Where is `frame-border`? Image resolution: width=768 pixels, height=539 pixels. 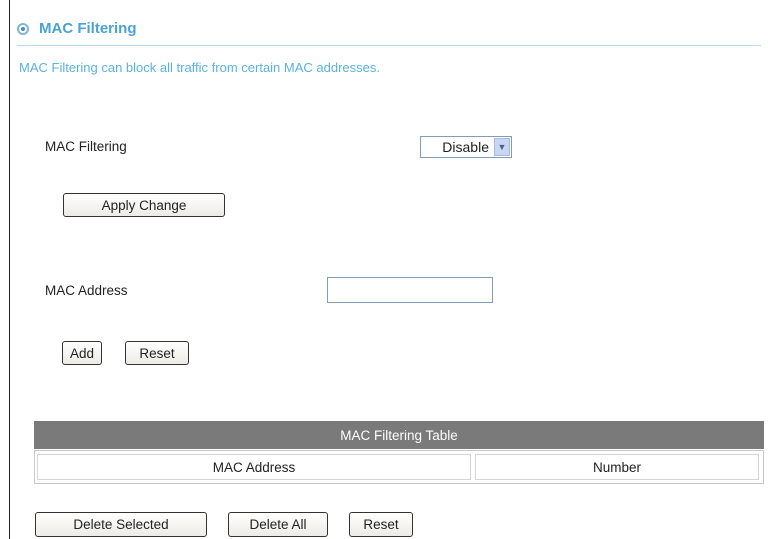
frame-border is located at coordinates (9, 269).